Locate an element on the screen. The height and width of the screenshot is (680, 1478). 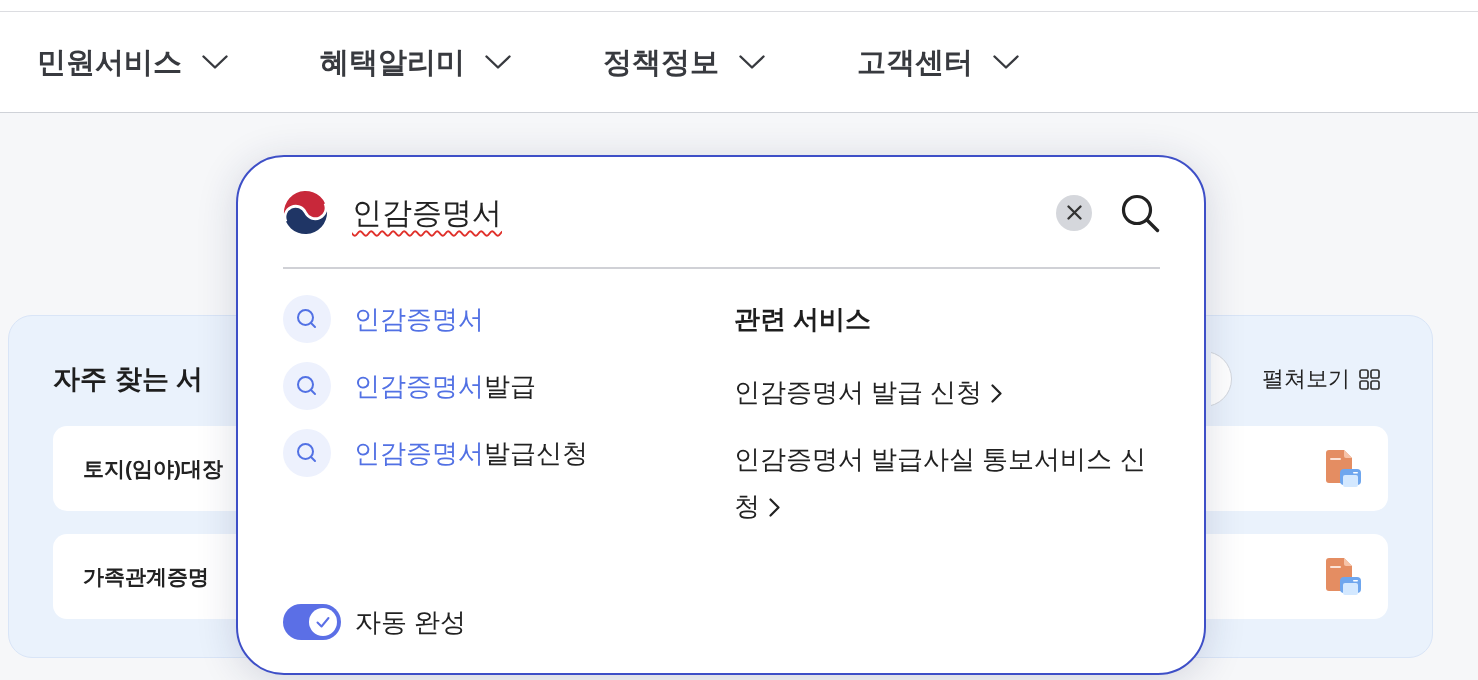
nav-menu-item: 혜택알리미 is located at coordinates (415, 62).